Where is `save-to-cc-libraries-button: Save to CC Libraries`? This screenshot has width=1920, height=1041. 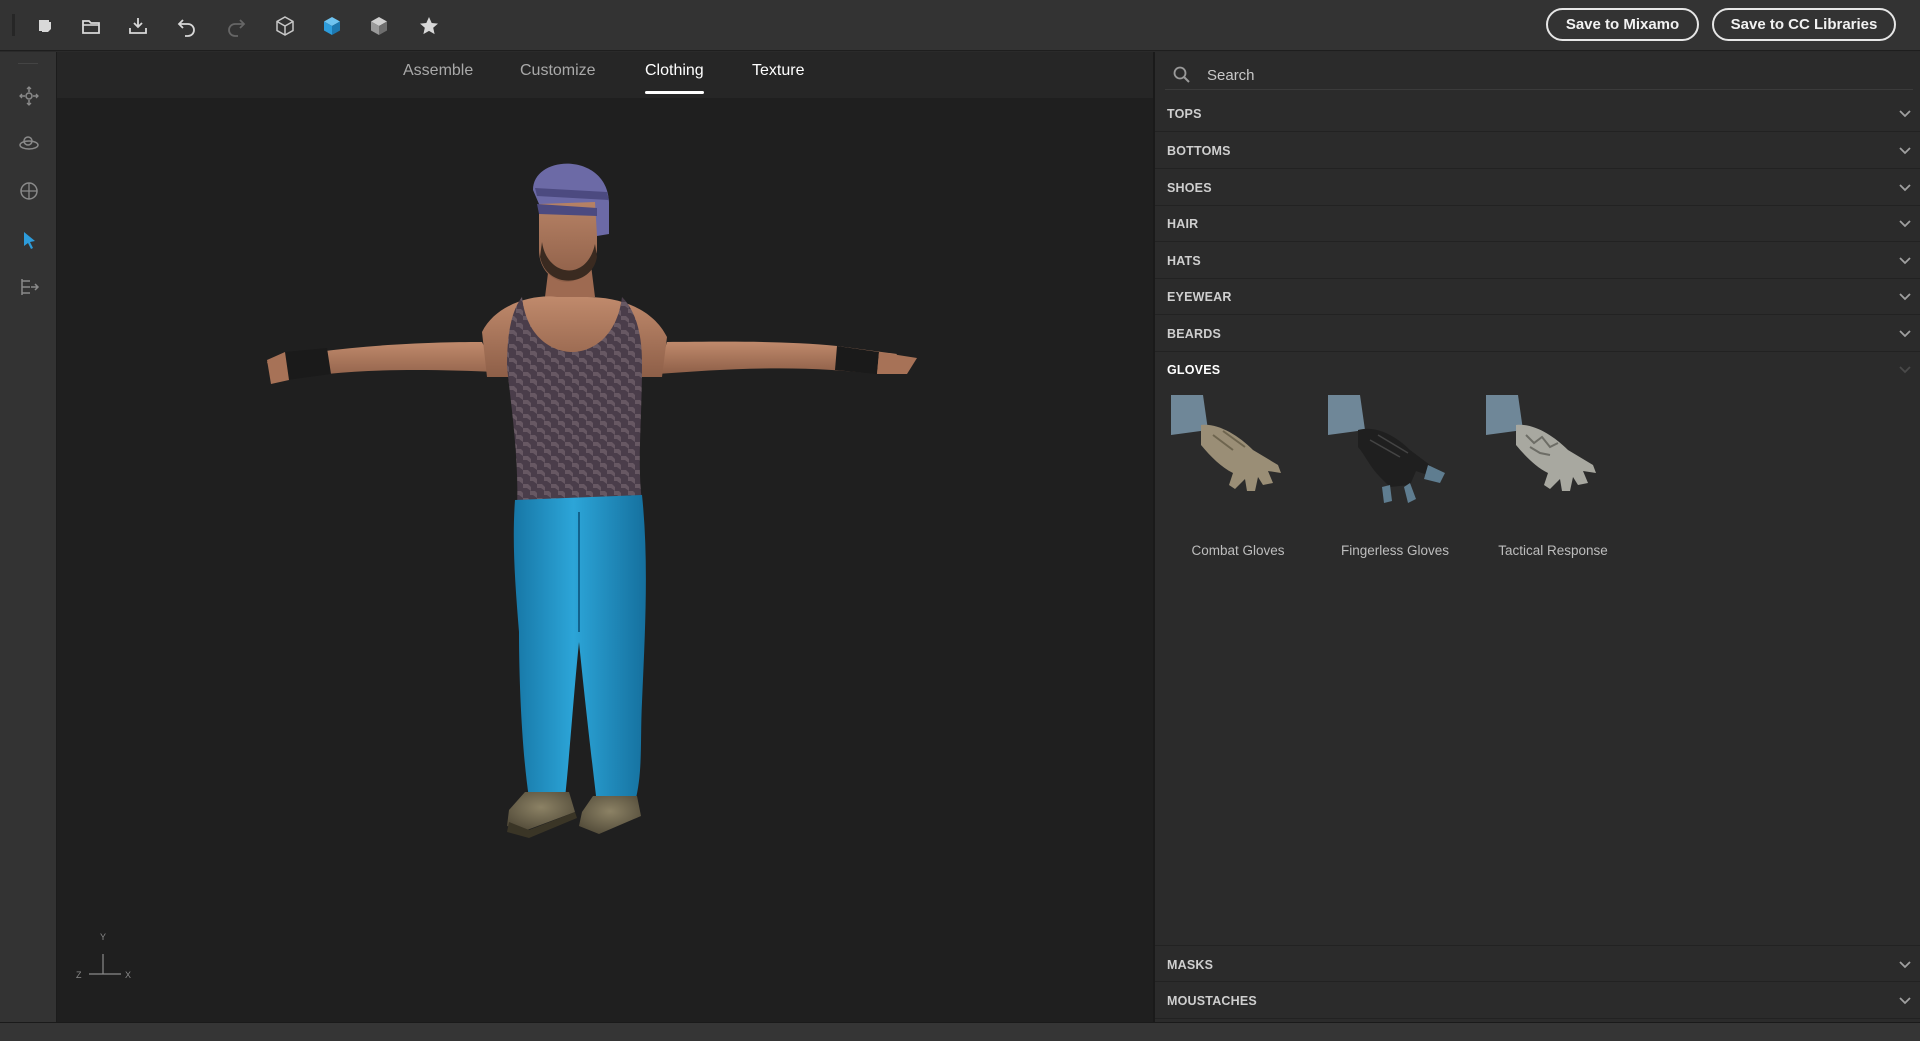
save-to-cc-libraries-button: Save to CC Libraries is located at coordinates (1804, 24).